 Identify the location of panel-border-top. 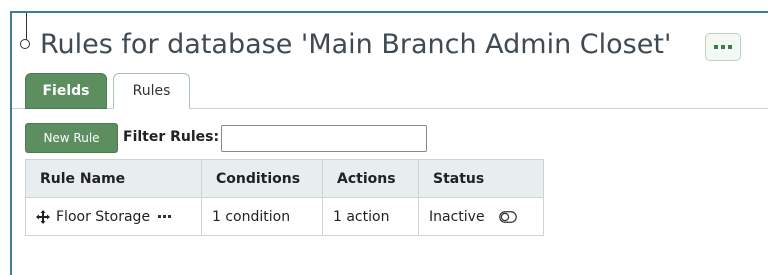
(389, 12).